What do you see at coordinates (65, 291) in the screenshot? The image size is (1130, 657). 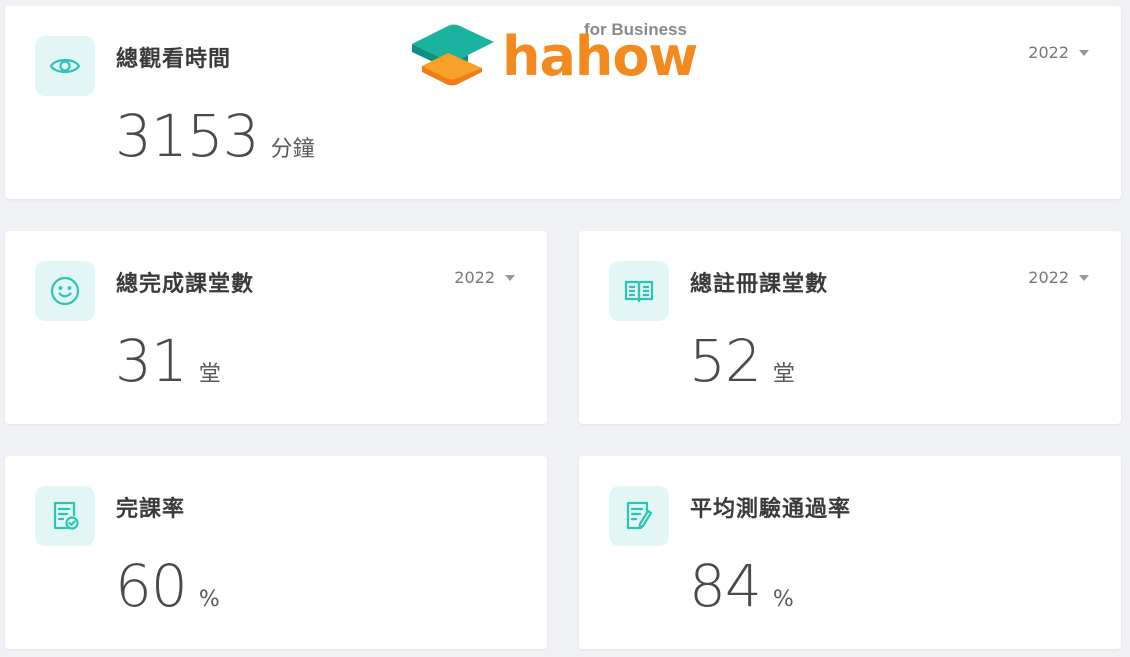 I see `smile-icon` at bounding box center [65, 291].